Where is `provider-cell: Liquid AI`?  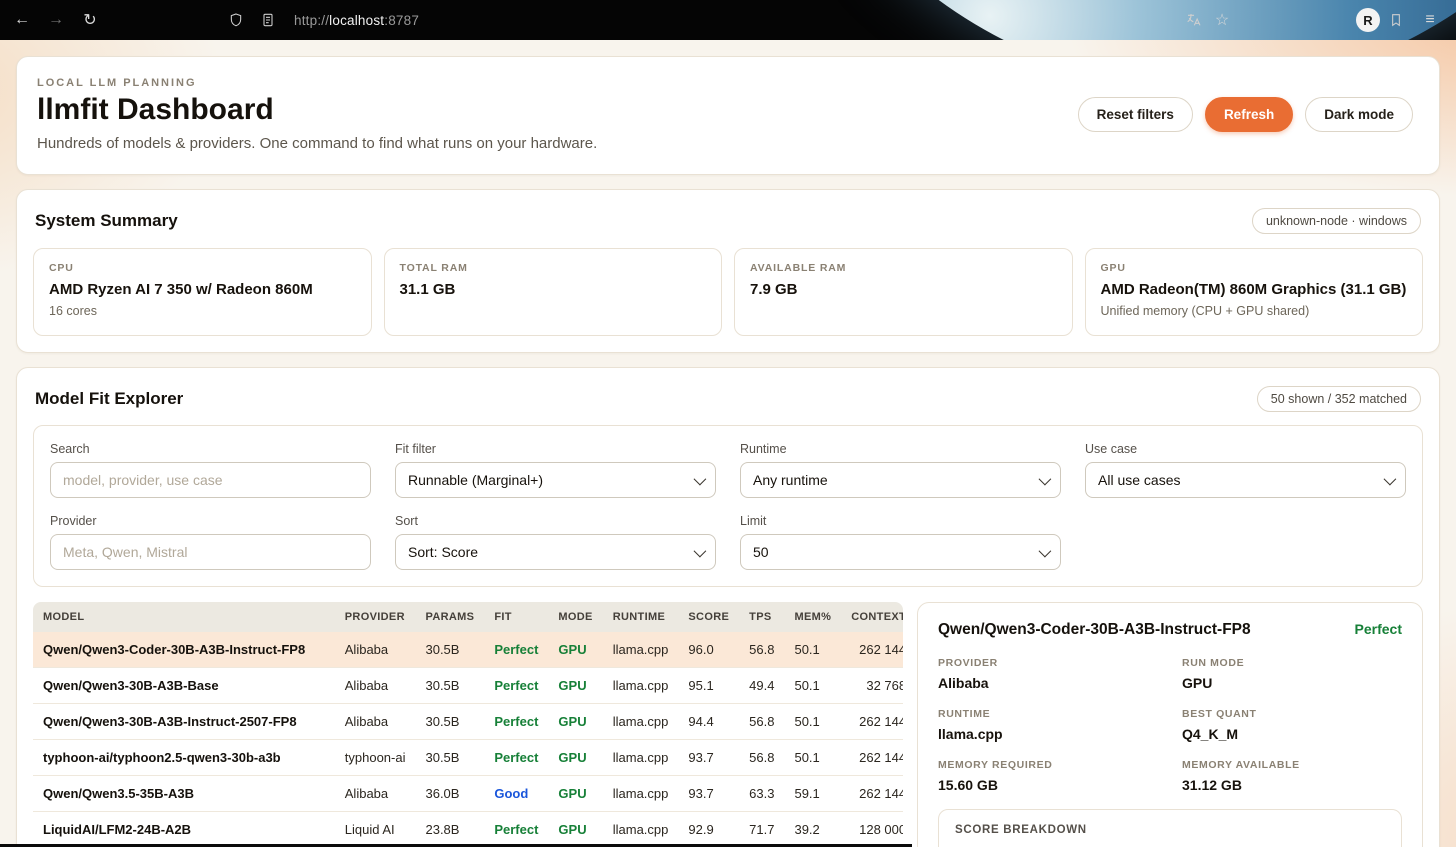
provider-cell: Liquid AI is located at coordinates (375, 829).